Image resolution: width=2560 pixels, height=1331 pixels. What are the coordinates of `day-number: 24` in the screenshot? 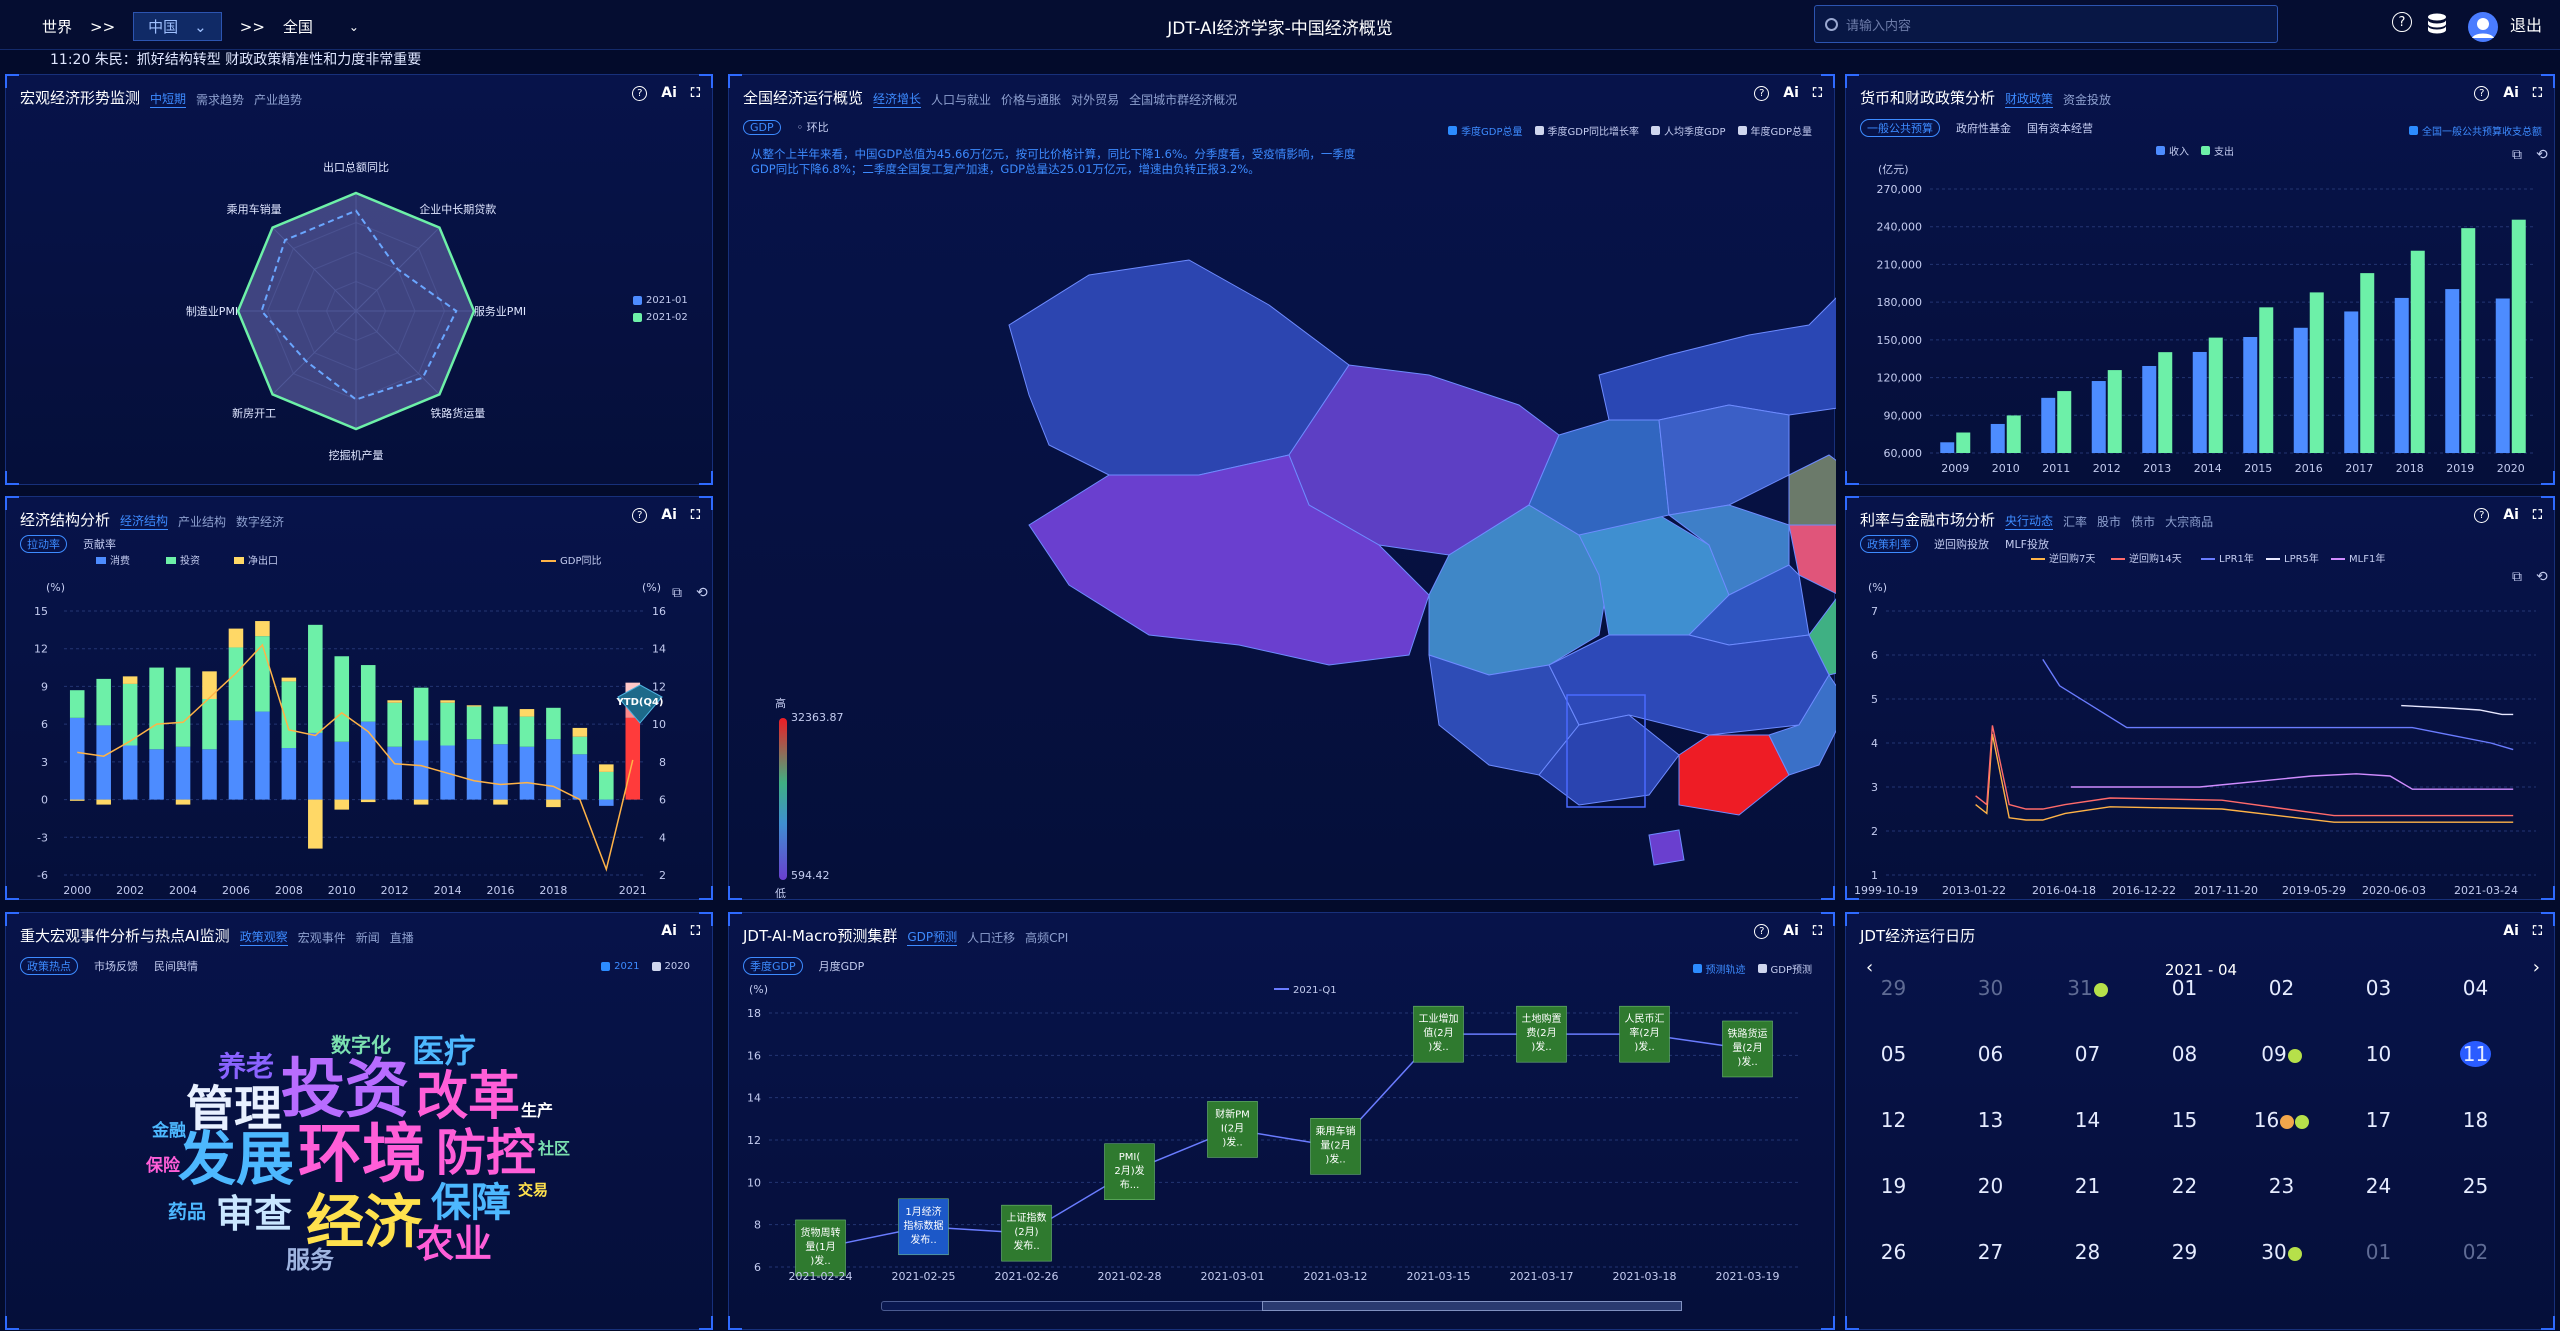 It's located at (2378, 1186).